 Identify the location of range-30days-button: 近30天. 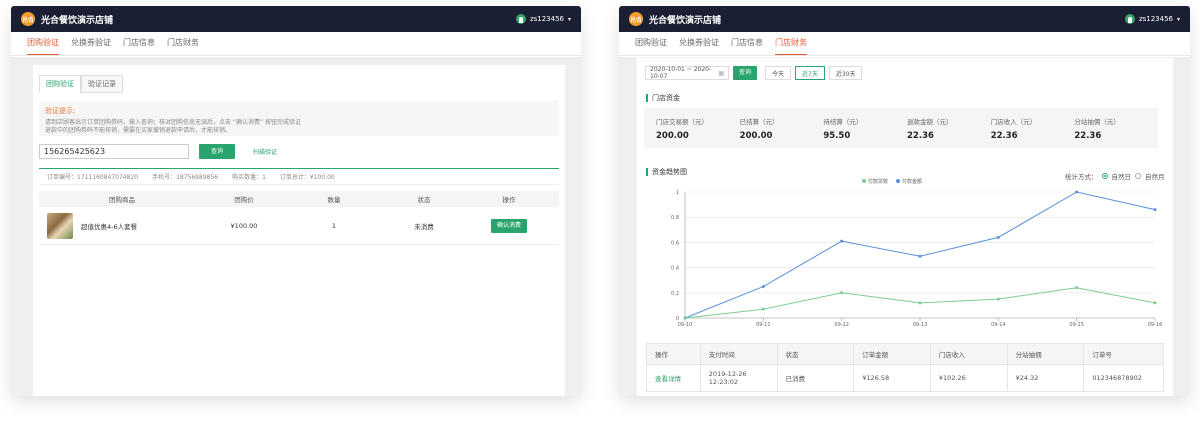
(845, 73).